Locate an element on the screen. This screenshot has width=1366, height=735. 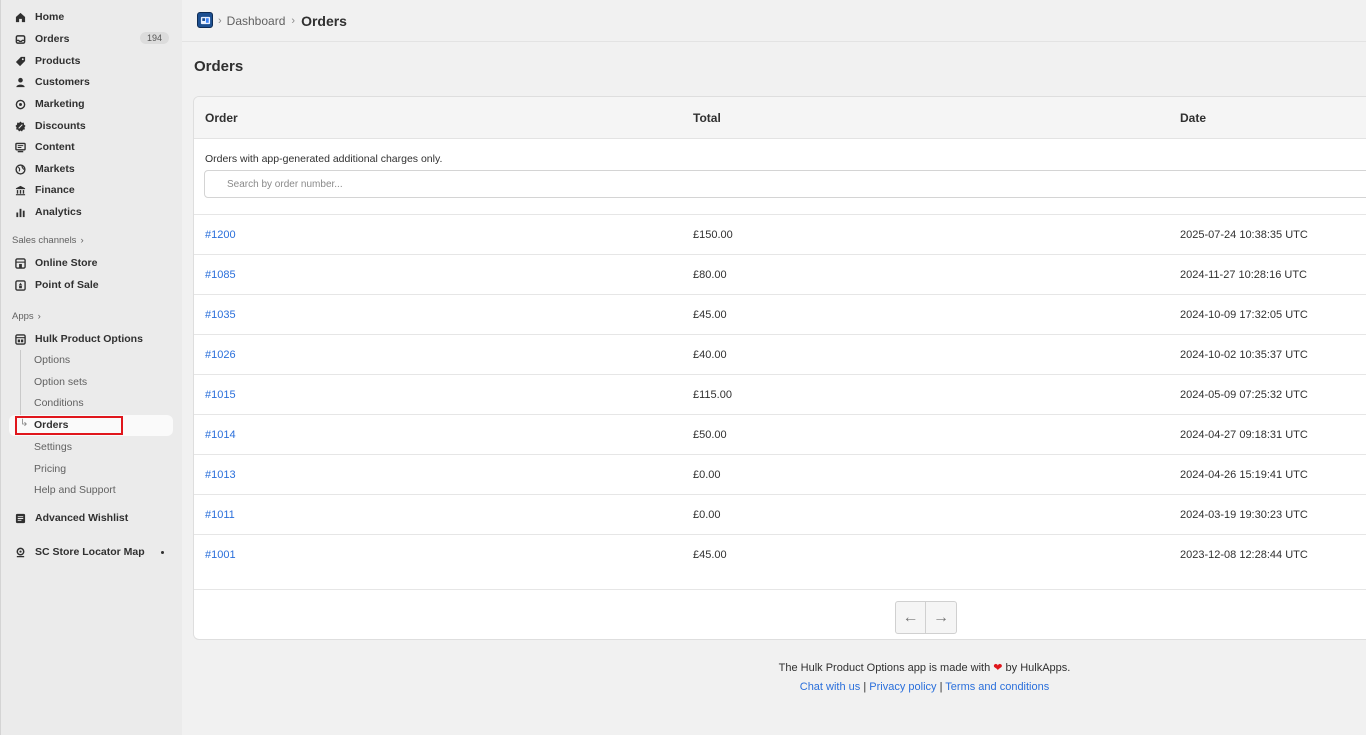
sidebar-item-marketing: Marketing is located at coordinates (91, 104).